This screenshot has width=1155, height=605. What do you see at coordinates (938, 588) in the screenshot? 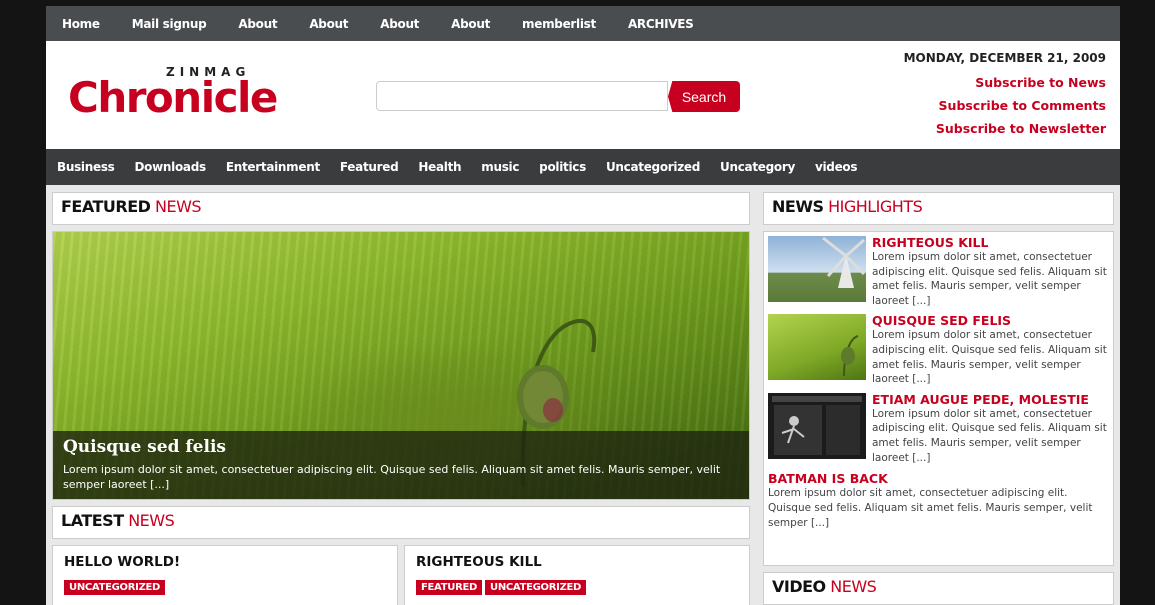
I see `video-news-heading: VIDEO NEWS` at bounding box center [938, 588].